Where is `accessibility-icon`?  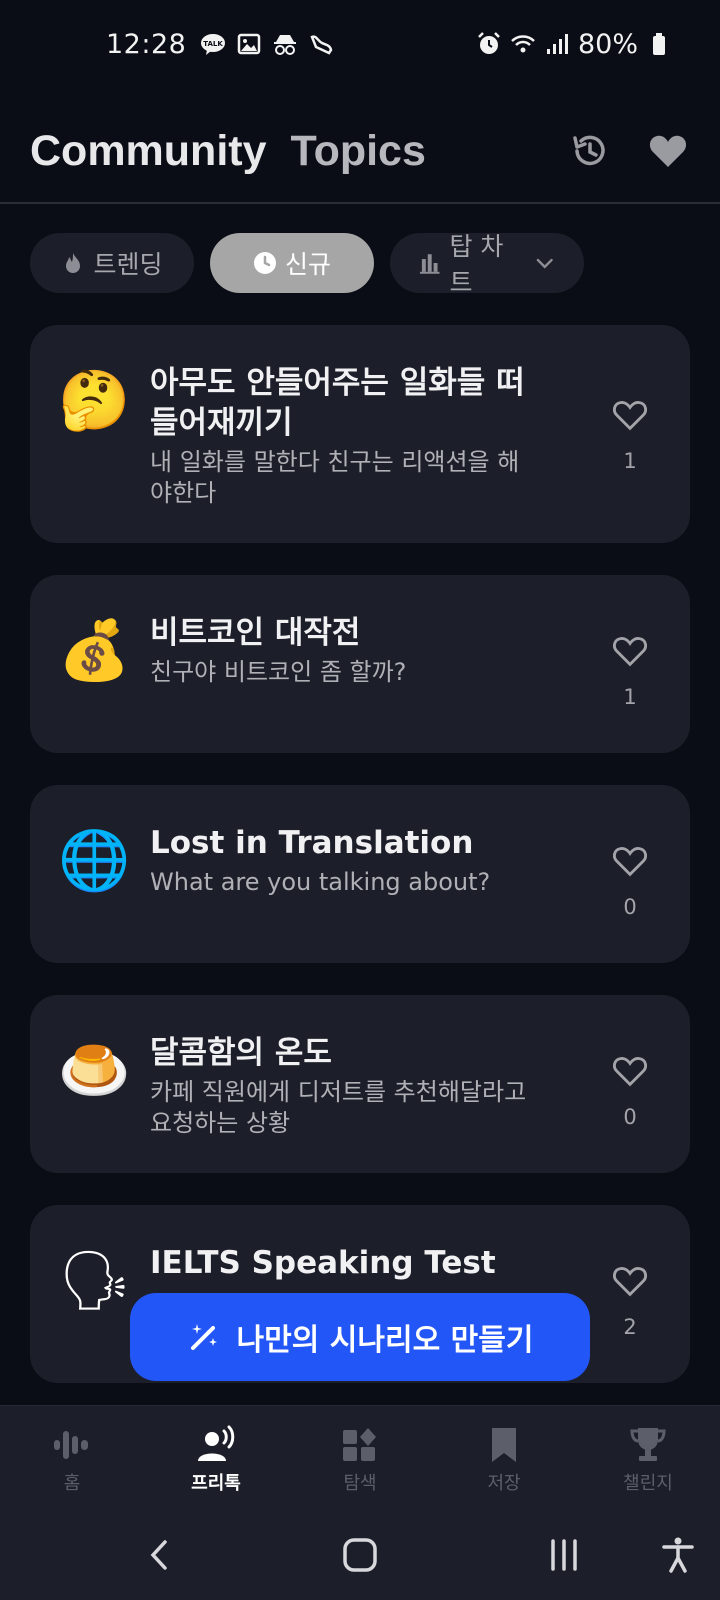
accessibility-icon is located at coordinates (678, 1555).